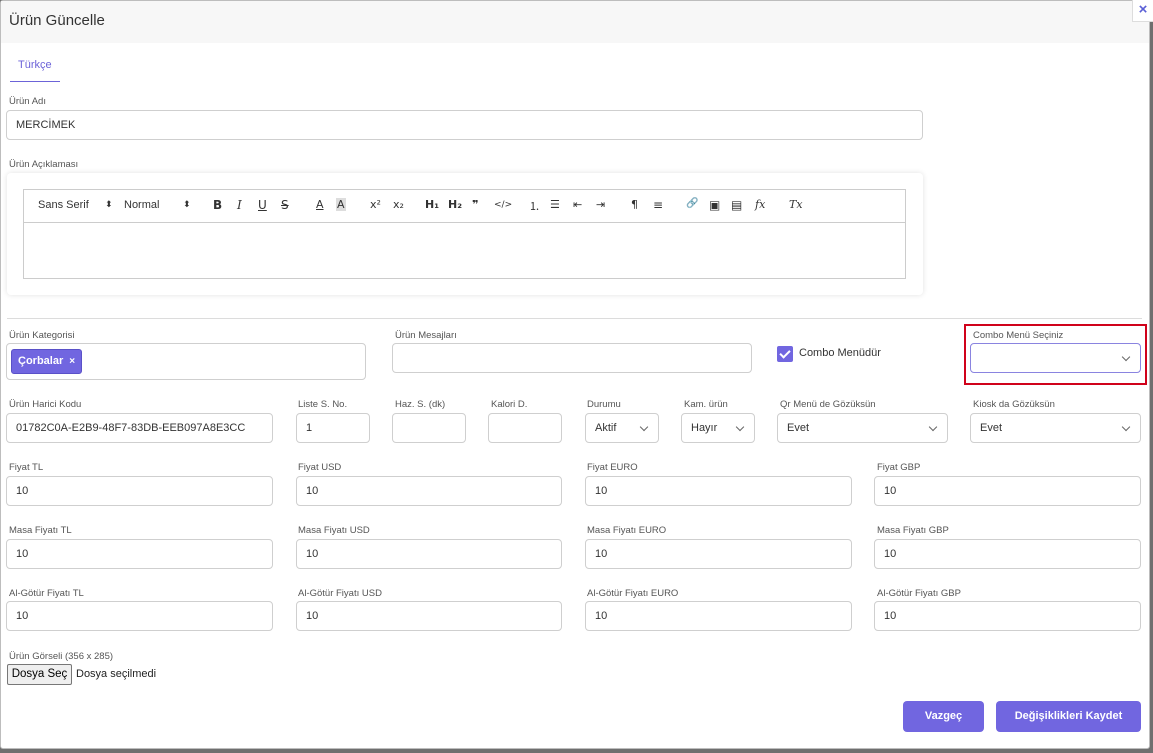  What do you see at coordinates (334, 530) in the screenshot?
I see `table-price-usd-label: Masa Fiyatı USD` at bounding box center [334, 530].